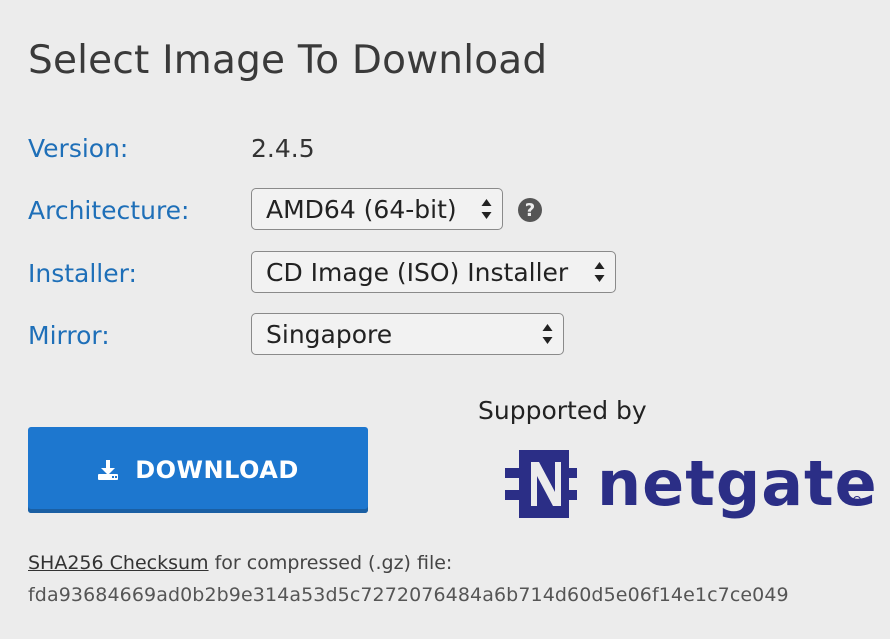 This screenshot has height=639, width=890. I want to click on mirror-select: Singapore, so click(407, 334).